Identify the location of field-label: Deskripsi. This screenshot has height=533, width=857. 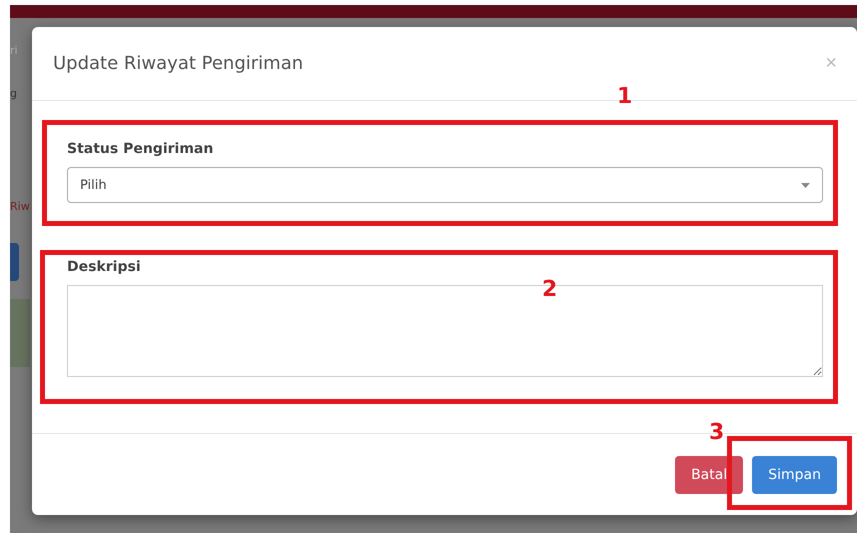
(104, 267).